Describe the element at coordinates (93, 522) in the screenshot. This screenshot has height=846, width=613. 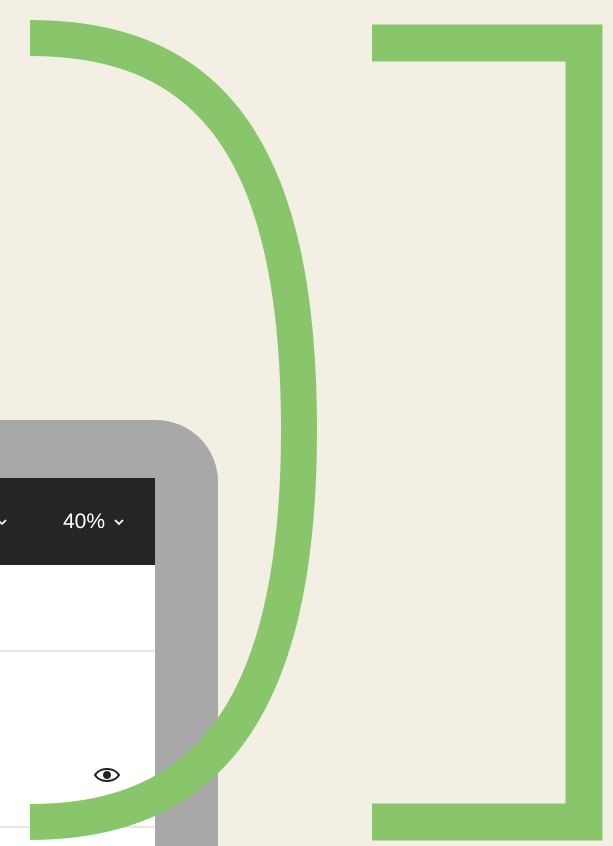
I see `zoom-dropdown: 40%` at that location.